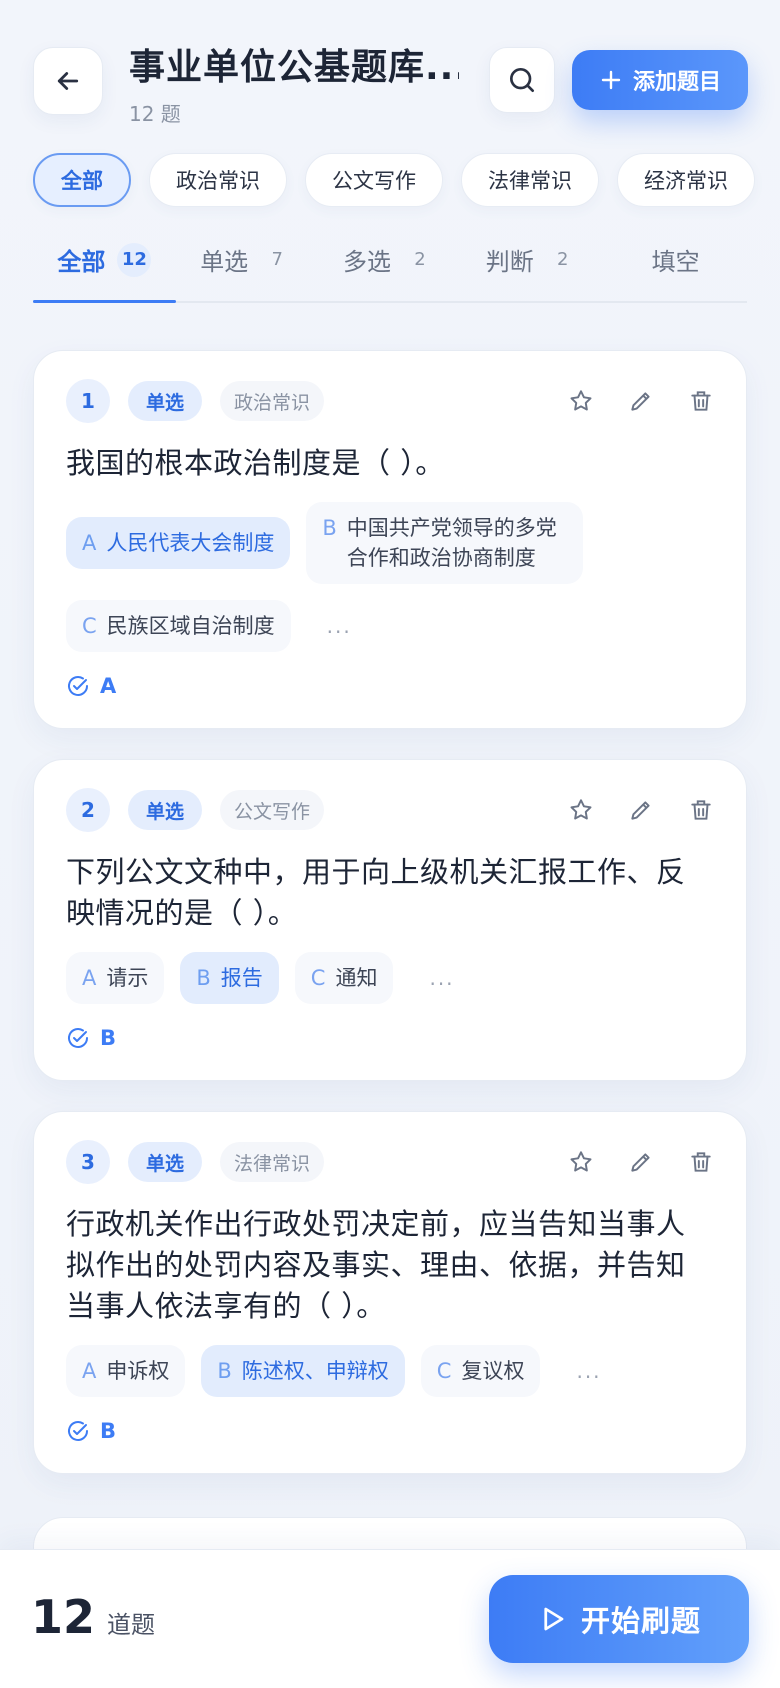 This screenshot has width=780, height=1688. I want to click on header: 事业单位公基题库... 12 题 添加题目, so click(390, 70).